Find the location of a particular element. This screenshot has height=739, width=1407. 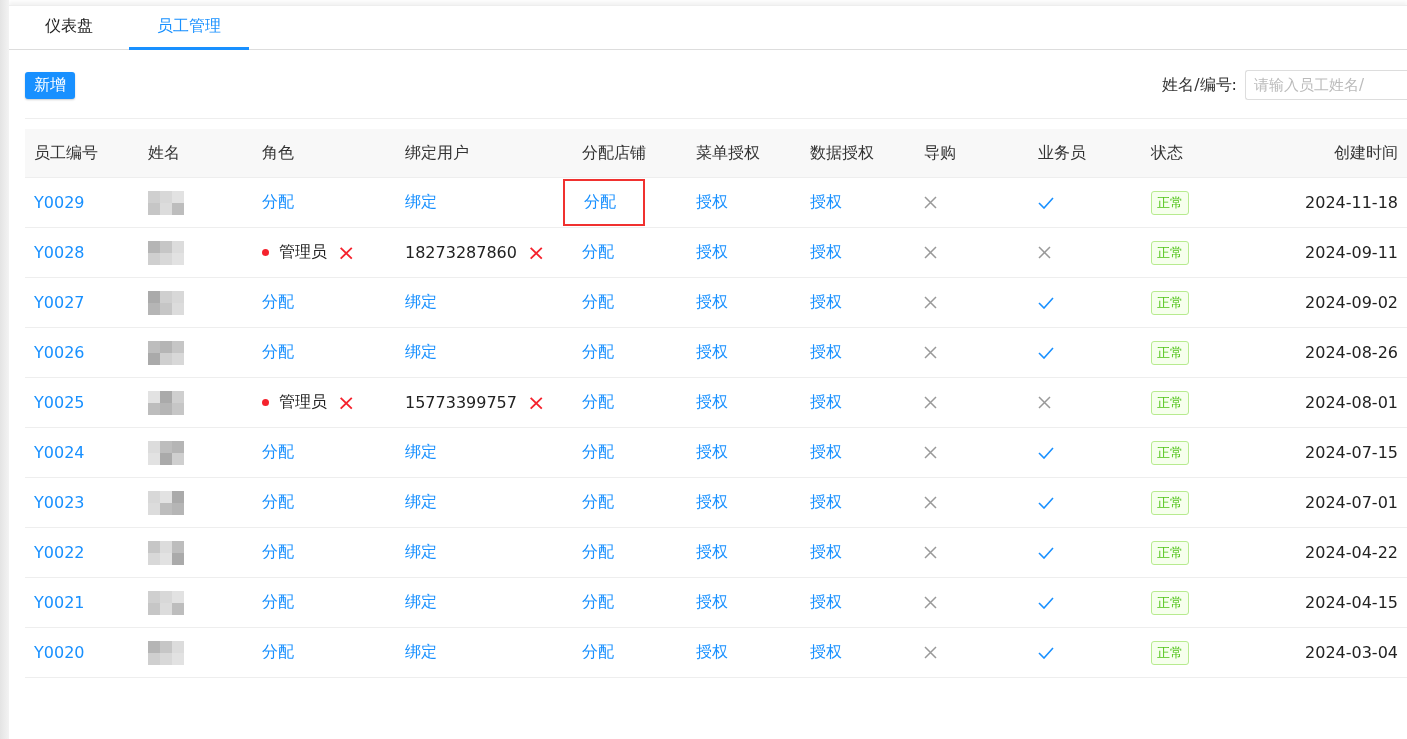

search-field: 请输入员工姓名/ is located at coordinates (1326, 85).